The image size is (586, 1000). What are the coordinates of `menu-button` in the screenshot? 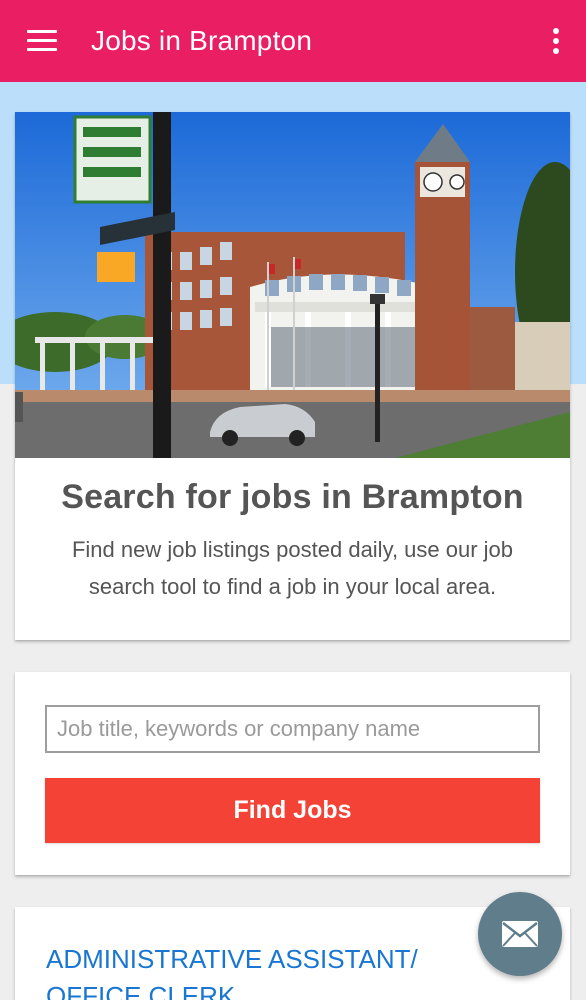 It's located at (42, 41).